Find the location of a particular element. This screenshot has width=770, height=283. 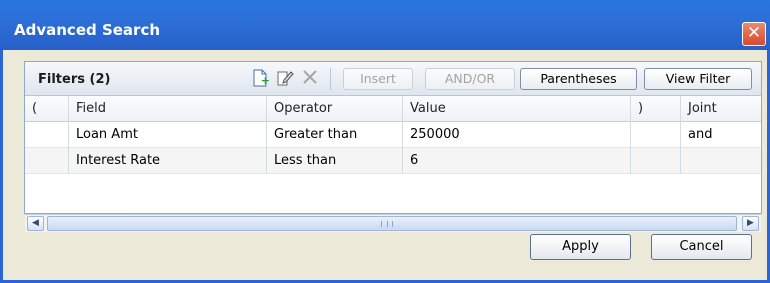

column-header-close-paren: ) is located at coordinates (656, 109).